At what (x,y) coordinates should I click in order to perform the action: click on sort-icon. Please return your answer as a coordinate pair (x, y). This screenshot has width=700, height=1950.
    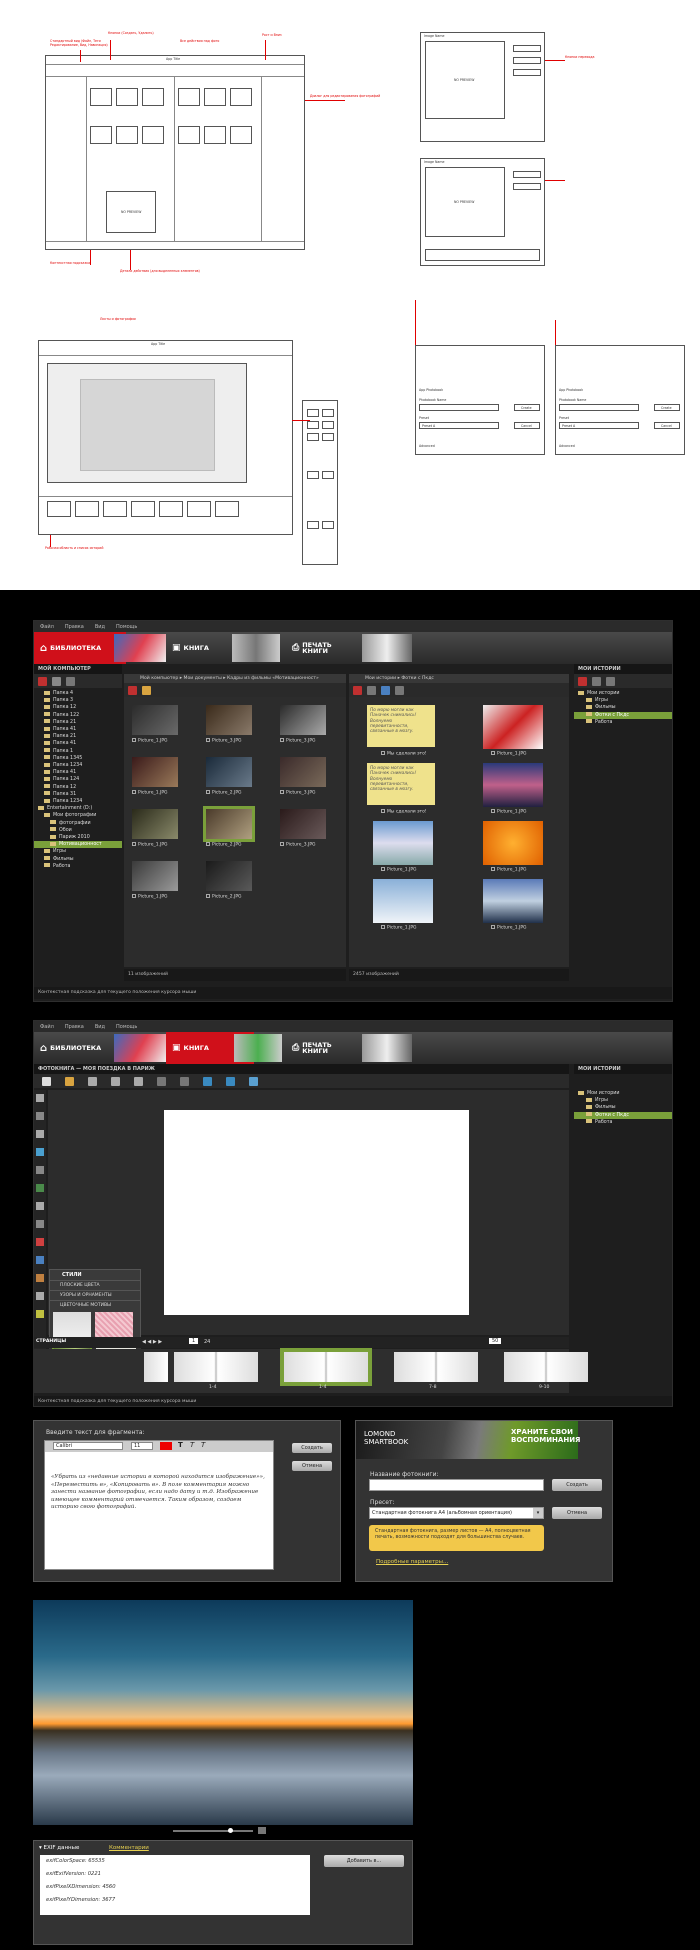
    Looking at the image, I should click on (56, 681).